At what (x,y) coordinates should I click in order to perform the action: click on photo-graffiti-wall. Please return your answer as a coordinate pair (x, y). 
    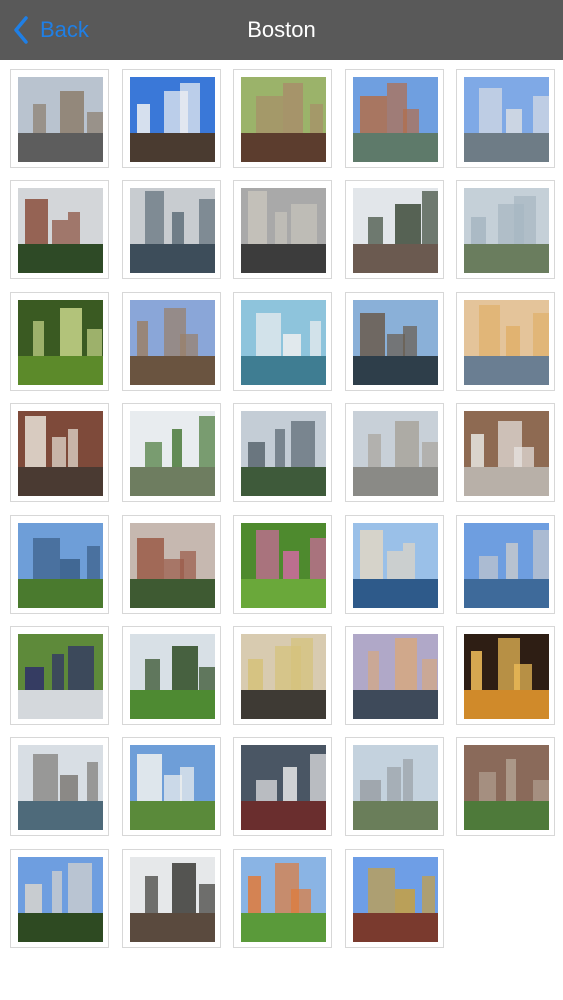
    Looking at the image, I should click on (60, 676).